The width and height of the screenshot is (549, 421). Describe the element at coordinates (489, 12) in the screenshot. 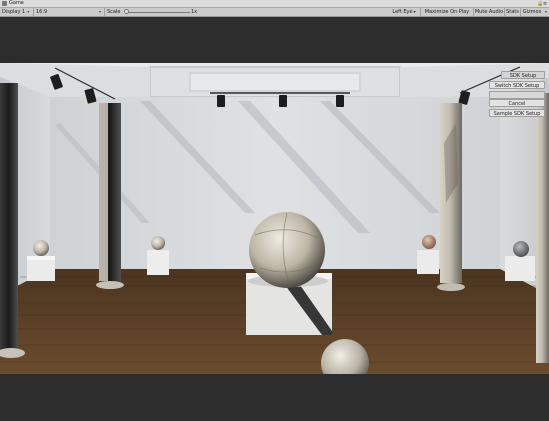

I see `mute-audio-button: Mute Audio` at that location.